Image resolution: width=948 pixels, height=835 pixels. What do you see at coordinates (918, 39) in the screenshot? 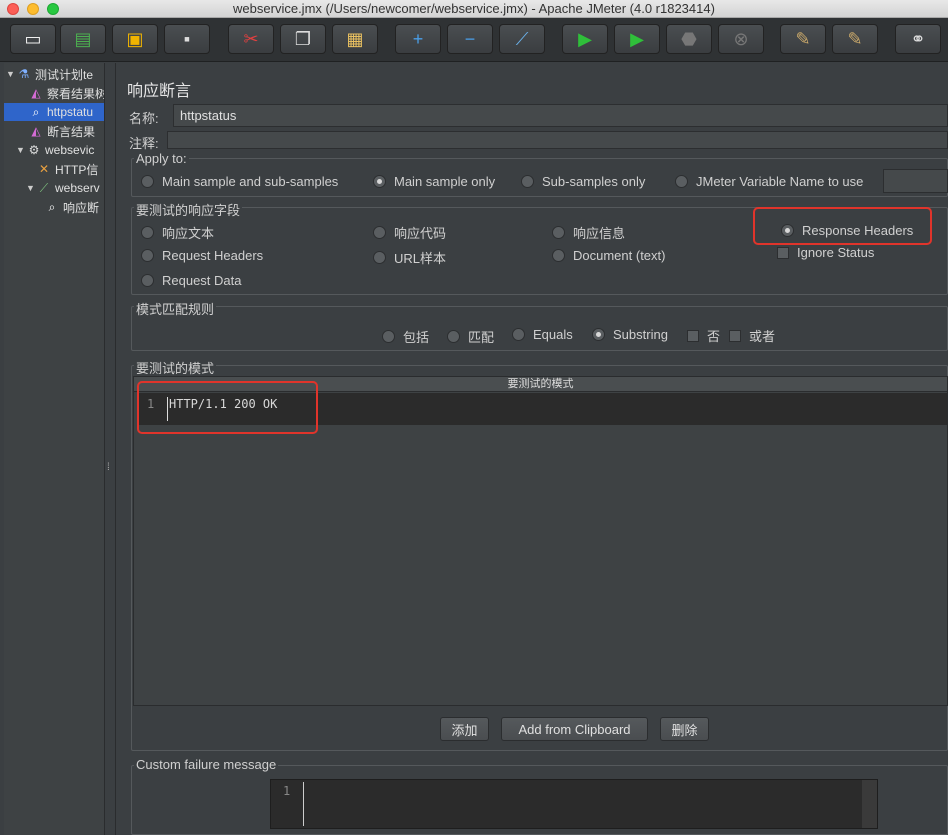
I see `search-icon: ⚭` at bounding box center [918, 39].